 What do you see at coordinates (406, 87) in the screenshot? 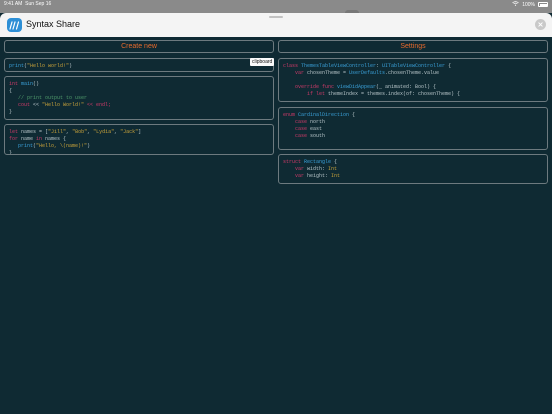
I see `code-token: (_ animated: Bool) {` at bounding box center [406, 87].